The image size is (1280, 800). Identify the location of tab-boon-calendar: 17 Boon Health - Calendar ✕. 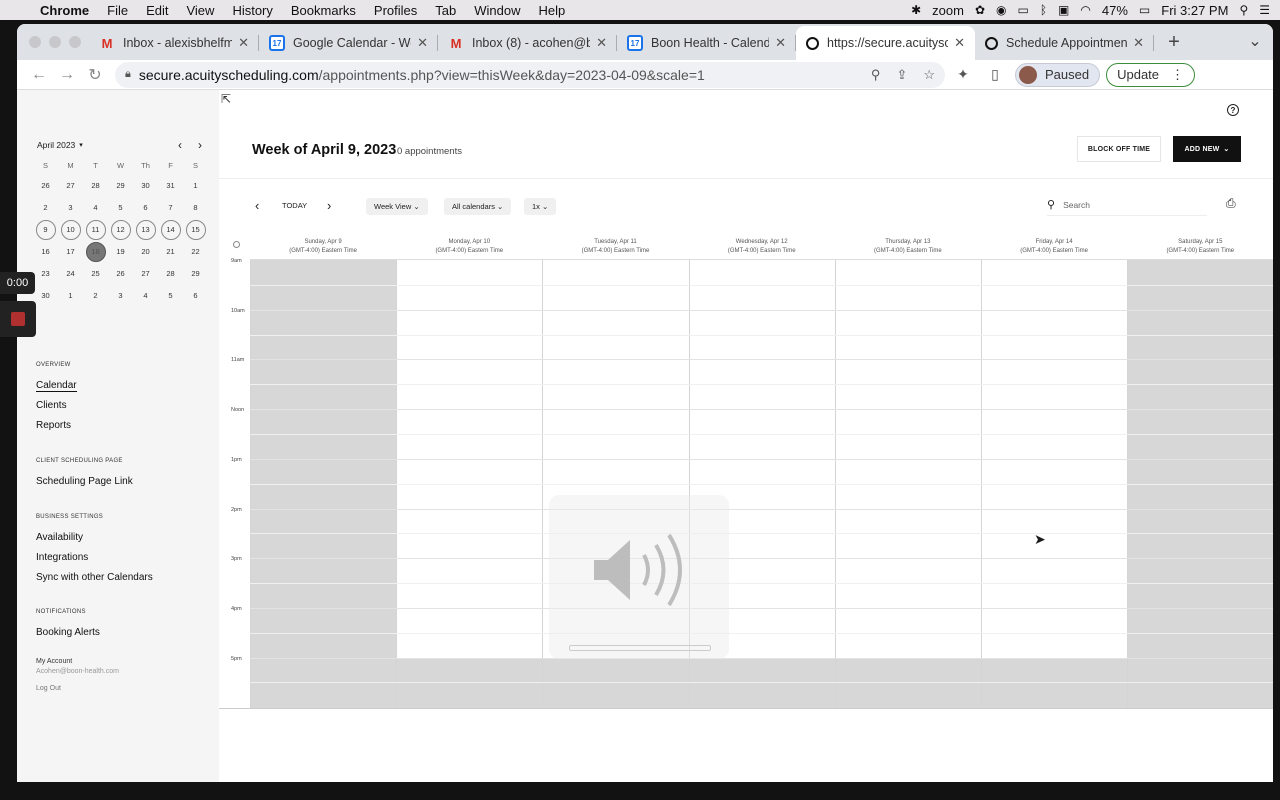
(706, 43).